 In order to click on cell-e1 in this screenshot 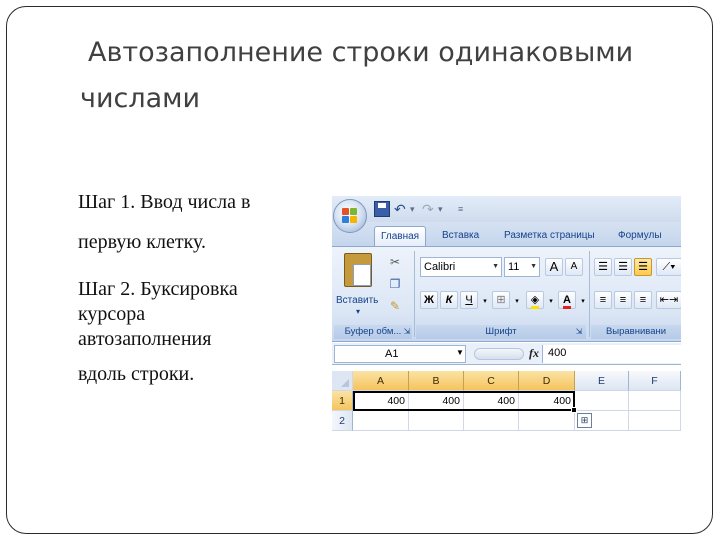, I will do `click(602, 401)`.